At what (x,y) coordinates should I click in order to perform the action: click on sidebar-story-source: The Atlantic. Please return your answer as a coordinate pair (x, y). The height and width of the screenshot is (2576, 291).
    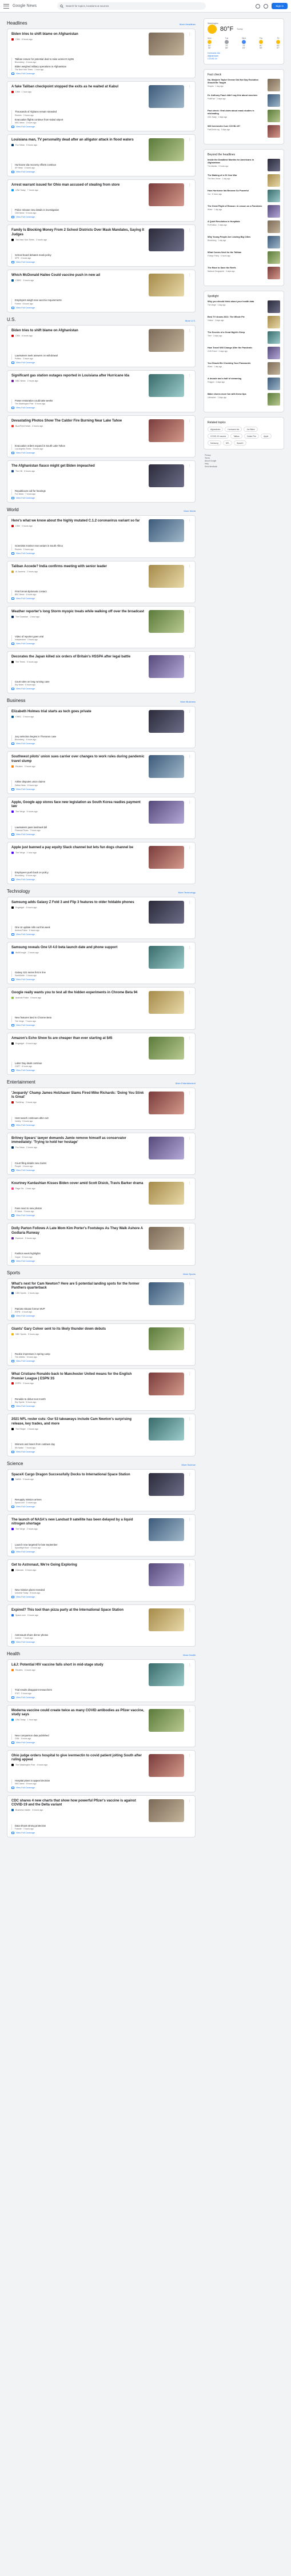
    Looking at the image, I should click on (213, 166).